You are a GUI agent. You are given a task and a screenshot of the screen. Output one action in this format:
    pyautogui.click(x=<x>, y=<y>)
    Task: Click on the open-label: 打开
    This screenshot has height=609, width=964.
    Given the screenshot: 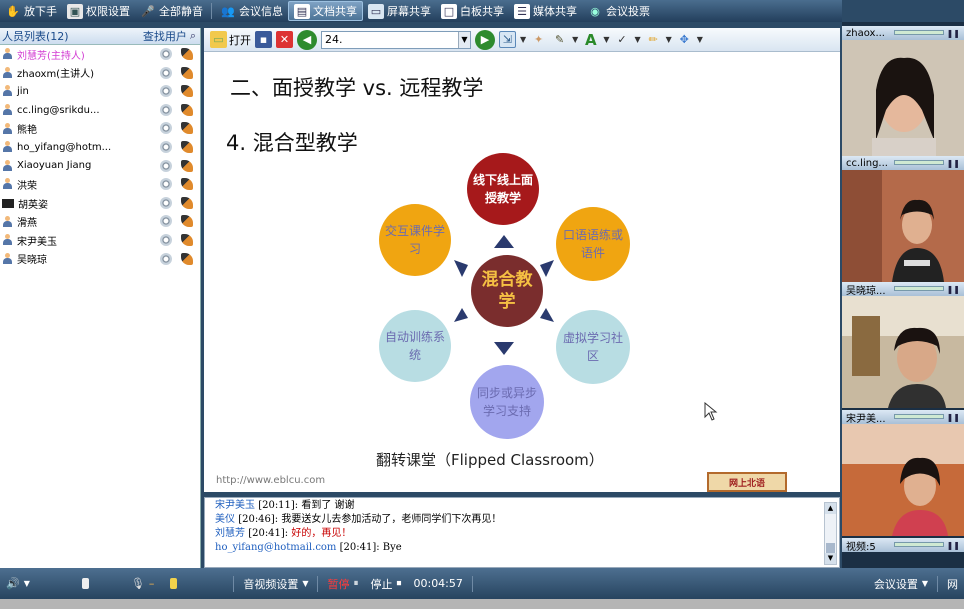 What is the action you would take?
    pyautogui.click(x=240, y=40)
    